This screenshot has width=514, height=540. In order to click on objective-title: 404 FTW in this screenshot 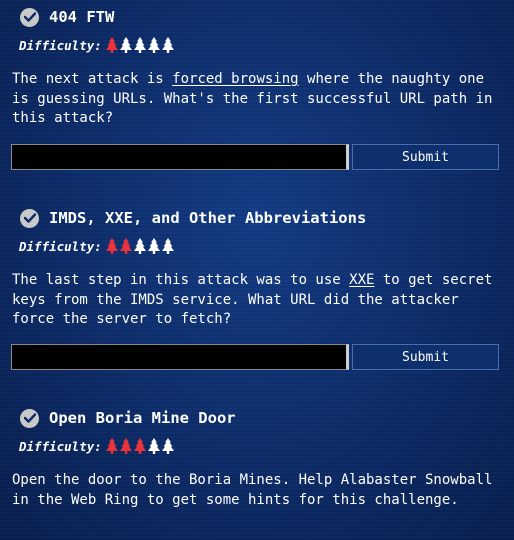, I will do `click(82, 17)`.